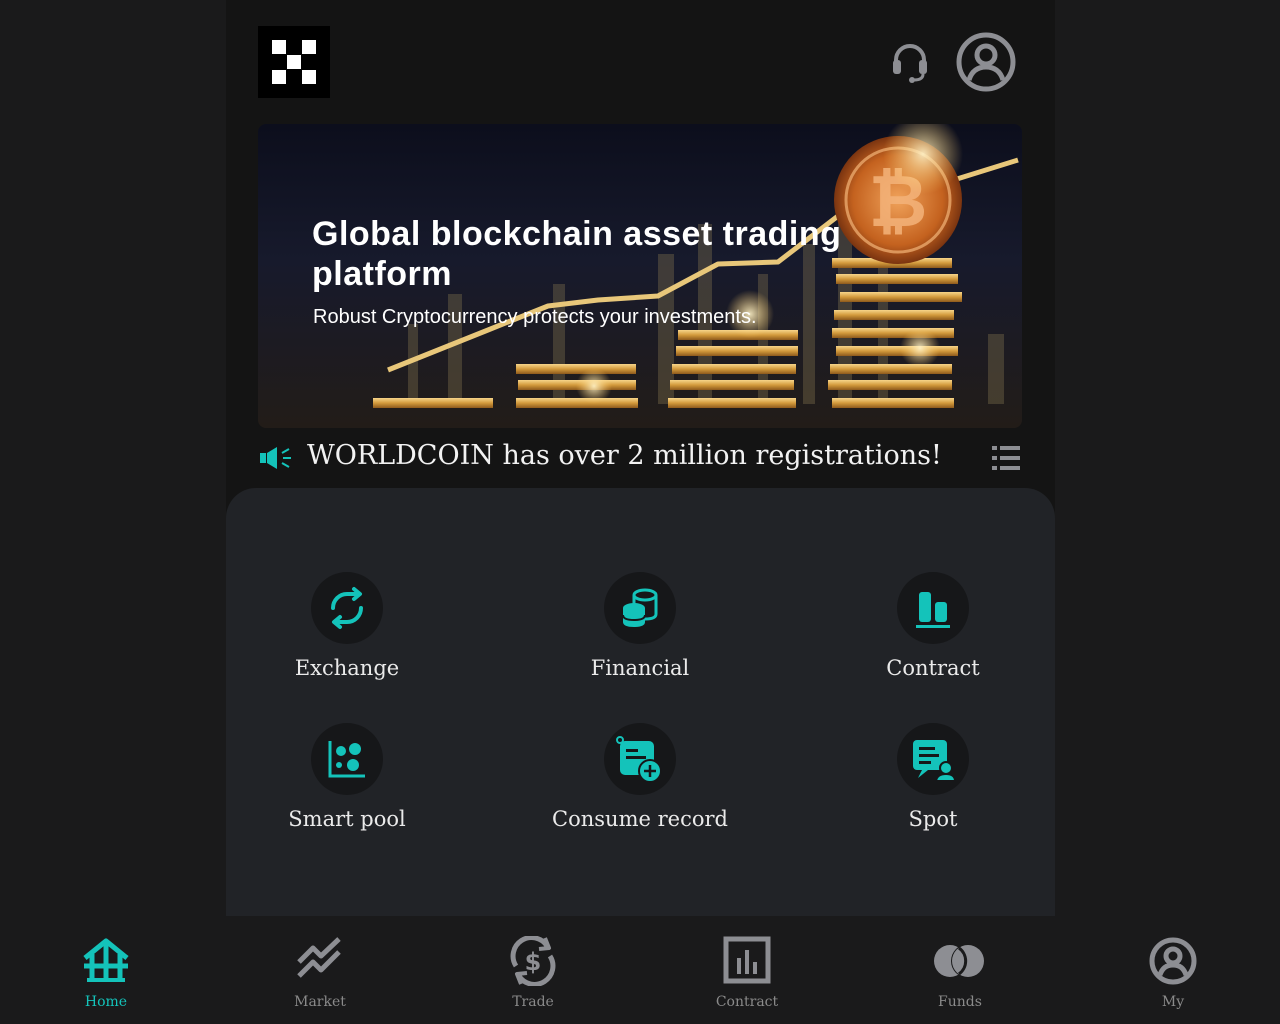  I want to click on feature-label: Financial, so click(640, 668).